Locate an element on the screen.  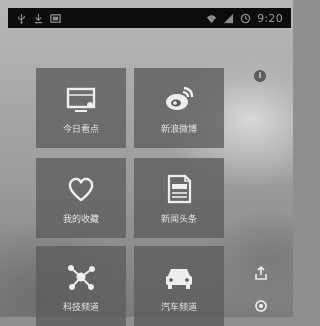
tile-today-highlights: 今日看点 is located at coordinates (81, 108).